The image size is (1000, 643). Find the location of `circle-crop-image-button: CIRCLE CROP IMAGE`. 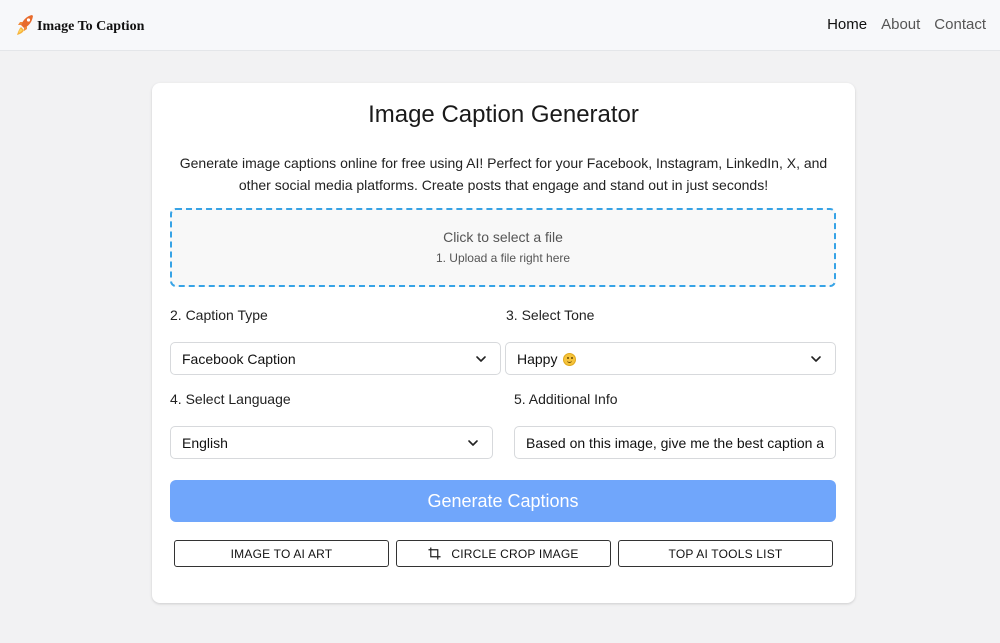

circle-crop-image-button: CIRCLE CROP IMAGE is located at coordinates (503, 553).